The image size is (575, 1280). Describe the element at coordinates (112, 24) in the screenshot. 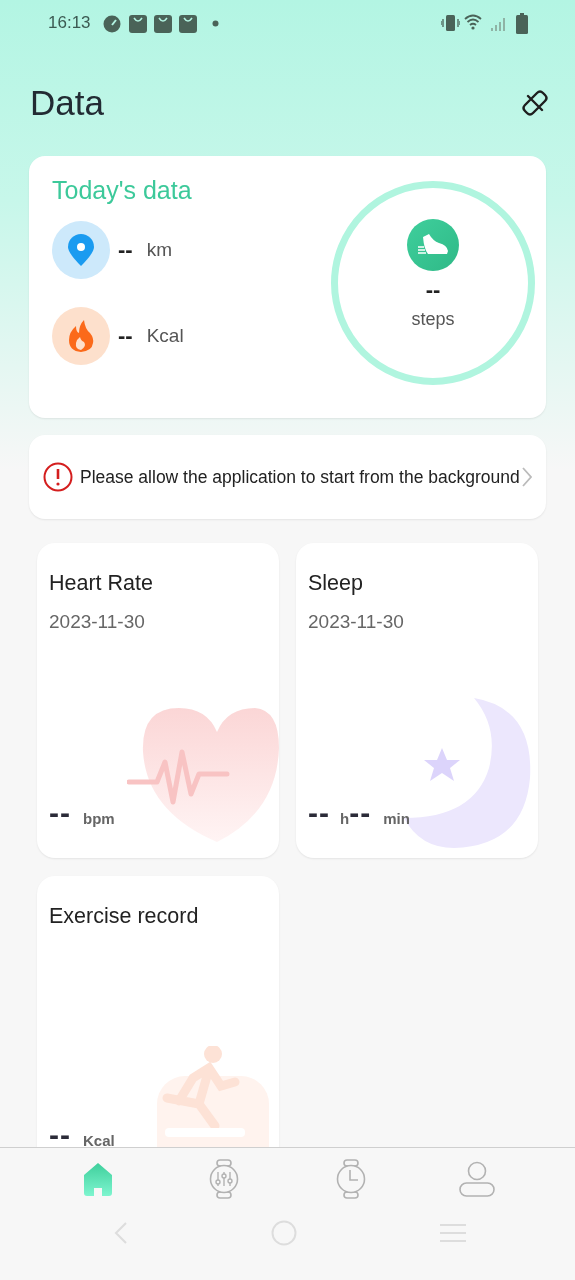

I see `speedometer-icon` at that location.